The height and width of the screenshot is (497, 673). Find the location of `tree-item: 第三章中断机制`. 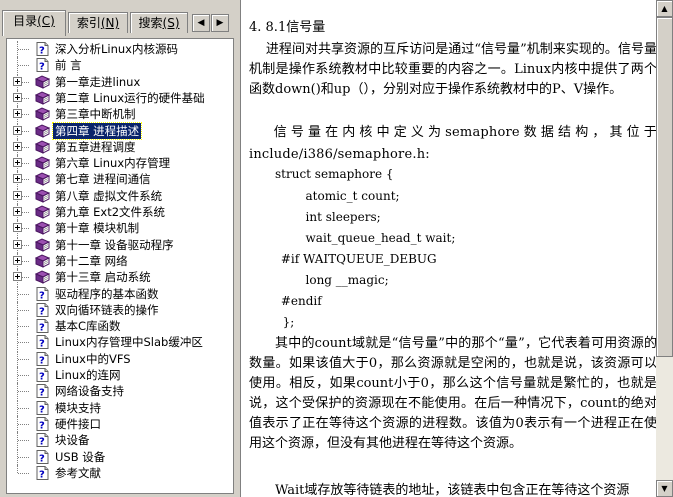

tree-item: 第三章中断机制 is located at coordinates (120, 114).